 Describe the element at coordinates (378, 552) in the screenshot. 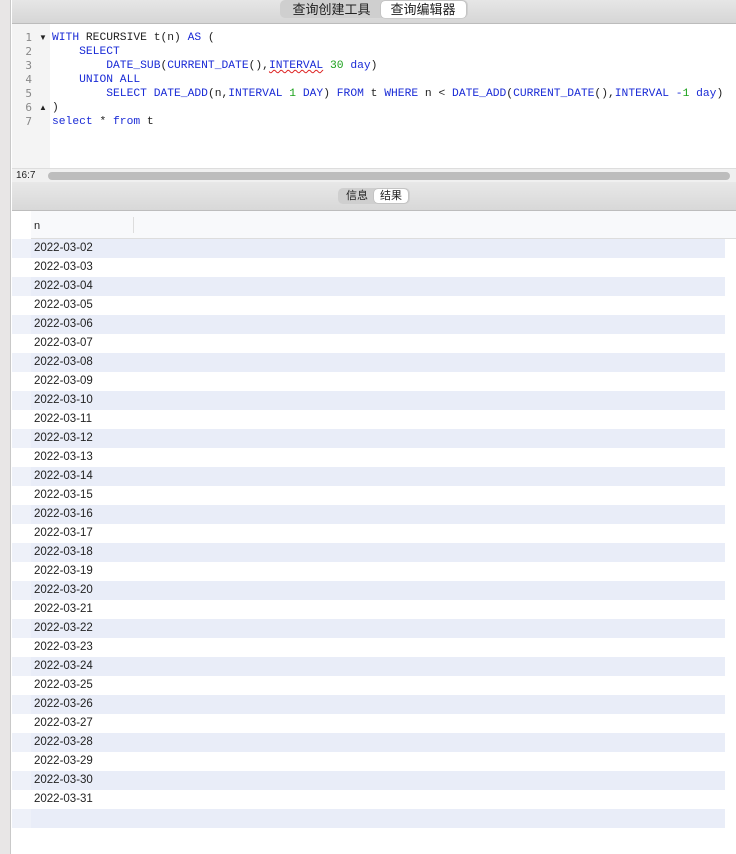

I see `cell-n: 2022-03-18` at that location.